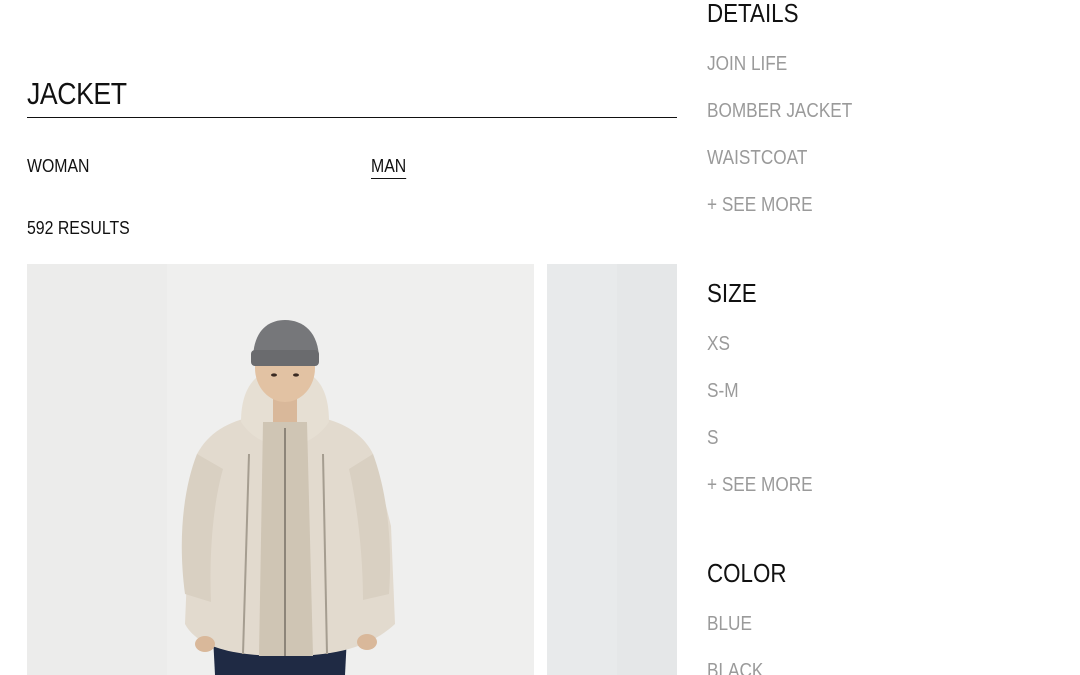 Image resolution: width=1080 pixels, height=675 pixels. Describe the element at coordinates (862, 438) in the screenshot. I see `filter-option-s: S` at that location.